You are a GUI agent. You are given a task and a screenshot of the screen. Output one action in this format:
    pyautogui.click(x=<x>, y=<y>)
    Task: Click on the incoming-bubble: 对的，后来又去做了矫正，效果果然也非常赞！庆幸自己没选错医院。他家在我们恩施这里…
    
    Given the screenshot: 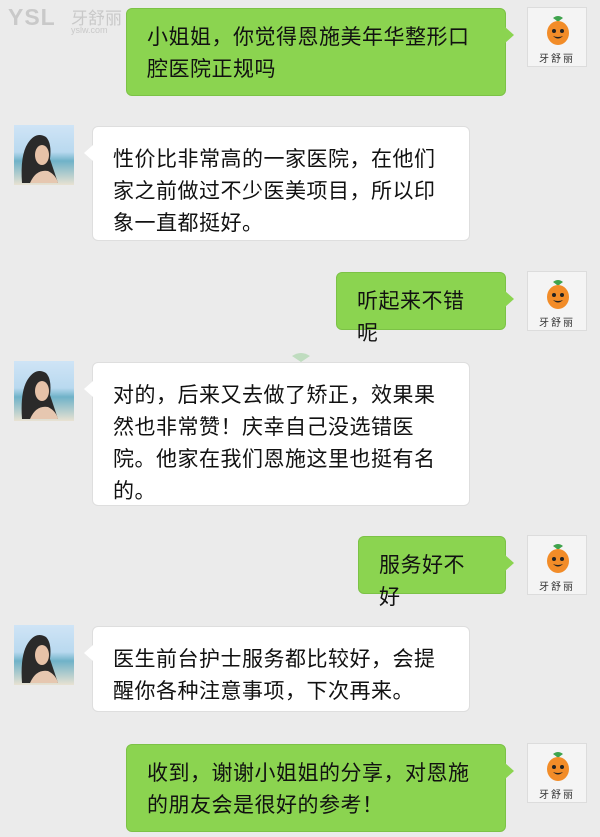 What is the action you would take?
    pyautogui.click(x=277, y=434)
    